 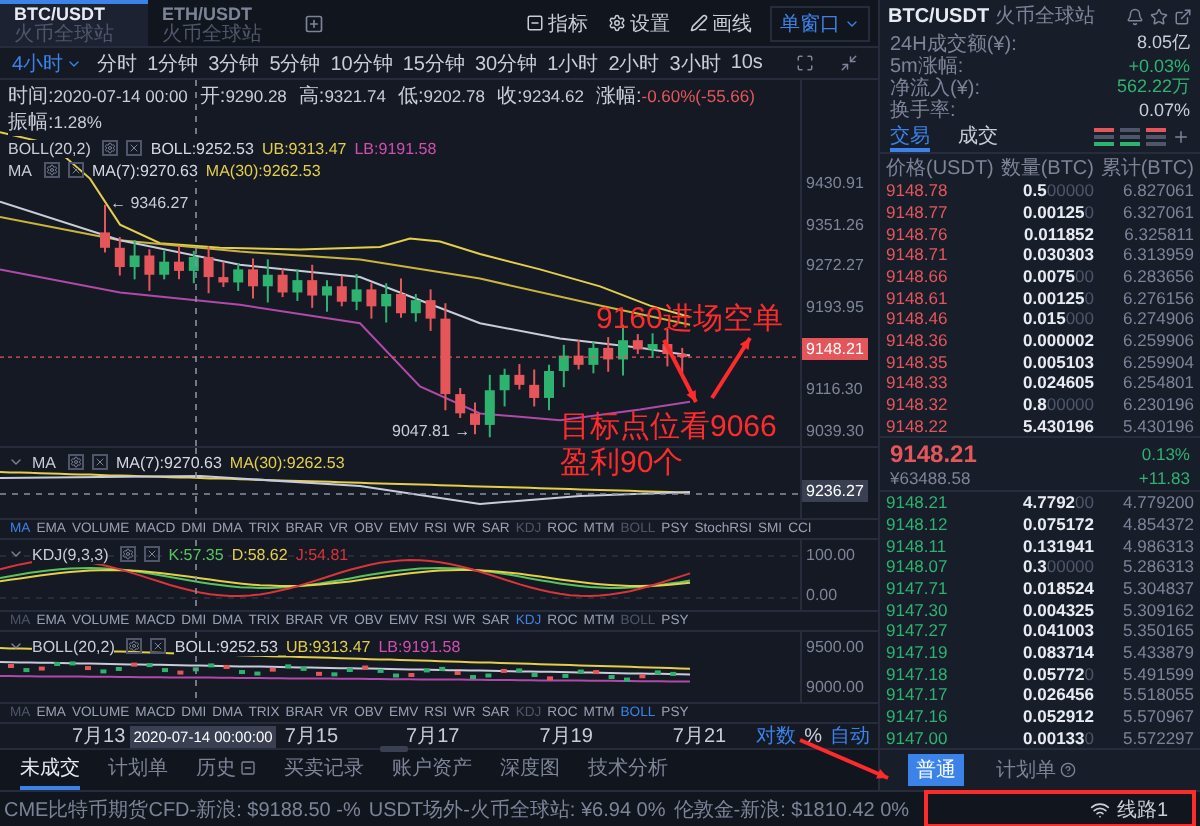 What do you see at coordinates (117, 63) in the screenshot?
I see `period-button: 分时` at bounding box center [117, 63].